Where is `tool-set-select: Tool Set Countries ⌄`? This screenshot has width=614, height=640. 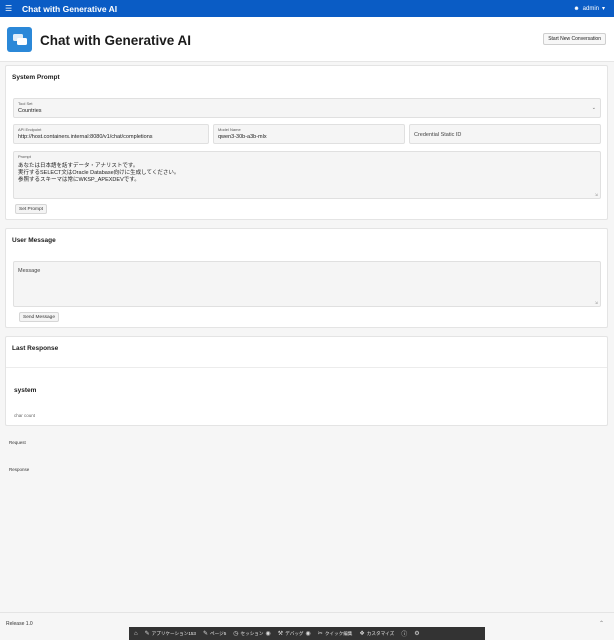 tool-set-select: Tool Set Countries ⌄ is located at coordinates (307, 108).